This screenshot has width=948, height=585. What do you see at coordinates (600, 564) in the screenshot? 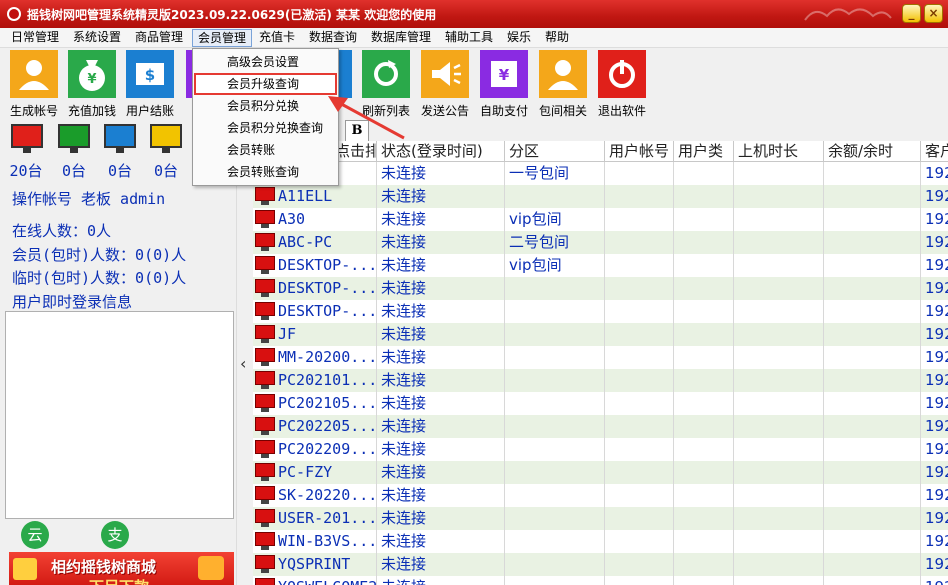
I see `table-row: YQSPRINT 未连接 192` at bounding box center [600, 564].